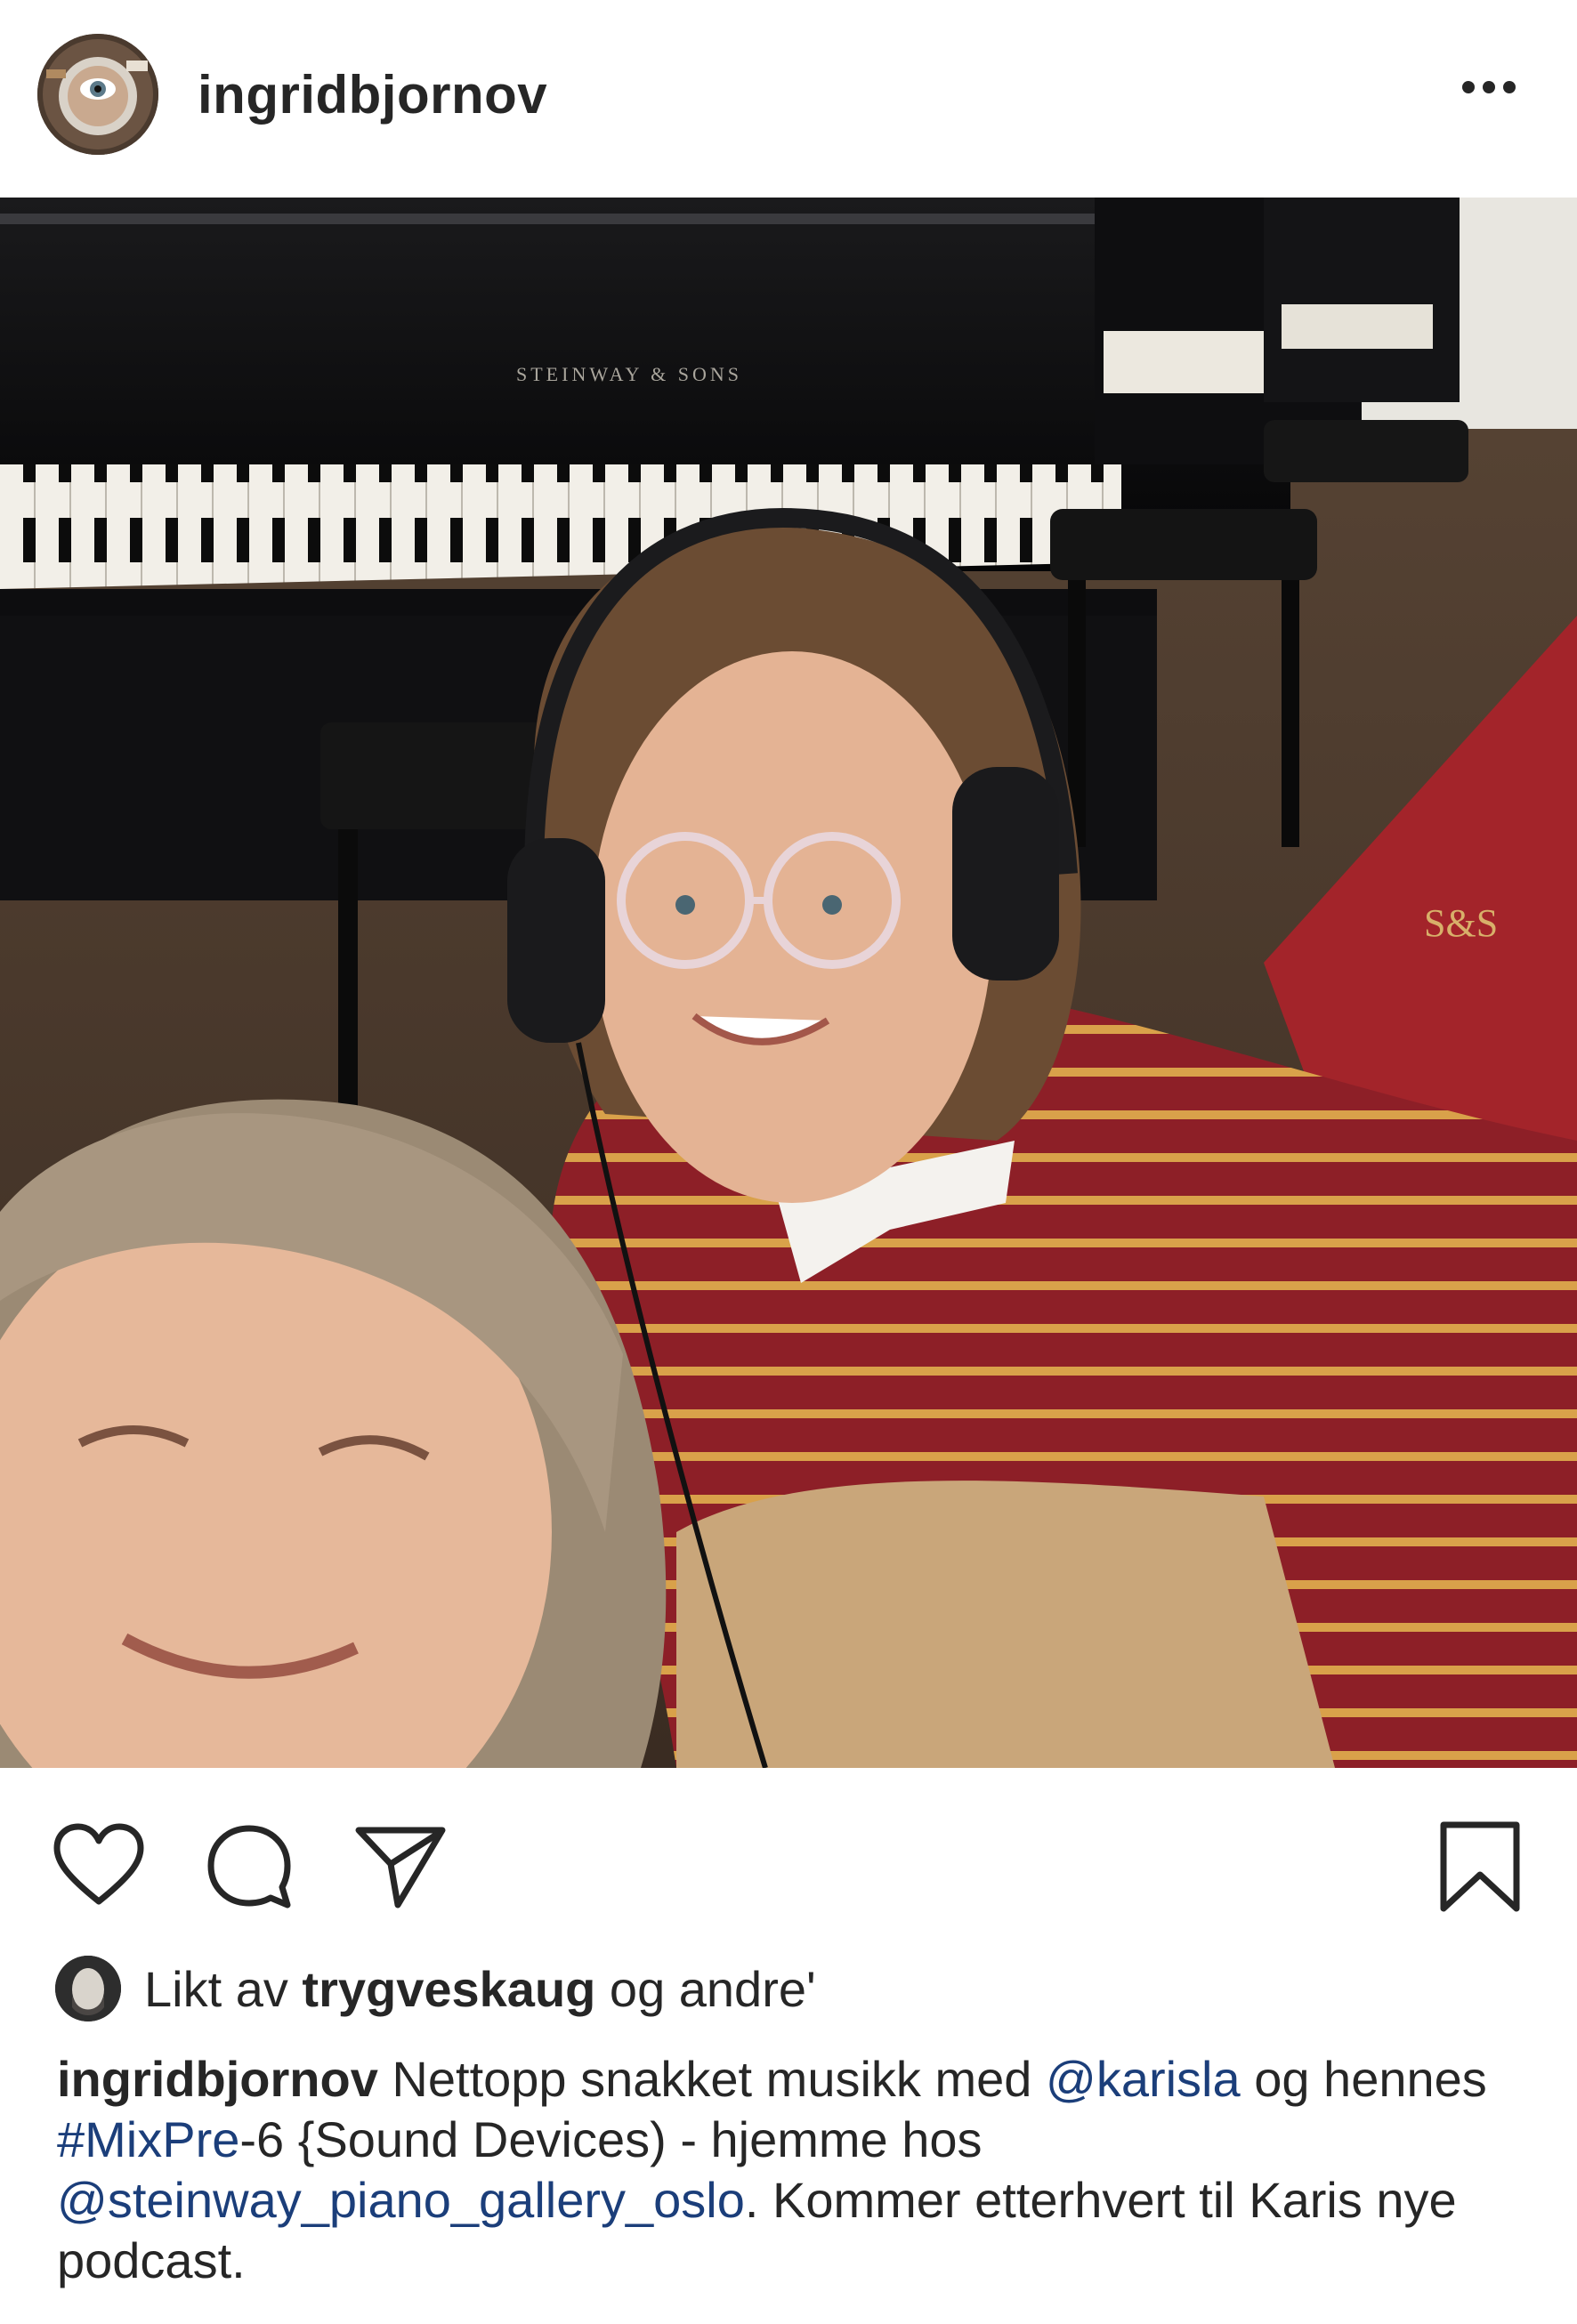  What do you see at coordinates (1461, 923) in the screenshot?
I see `svg-text: S&S` at bounding box center [1461, 923].